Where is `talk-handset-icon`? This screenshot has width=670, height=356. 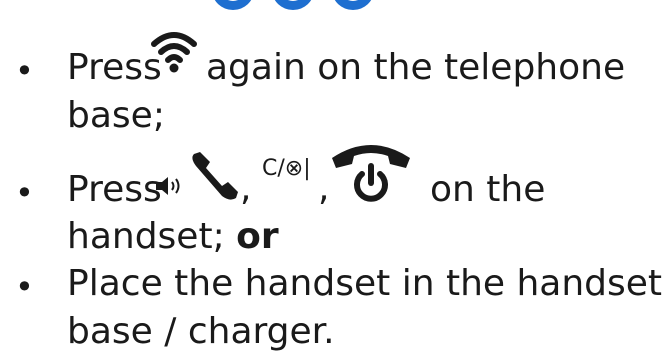 talk-handset-icon is located at coordinates (215, 176).